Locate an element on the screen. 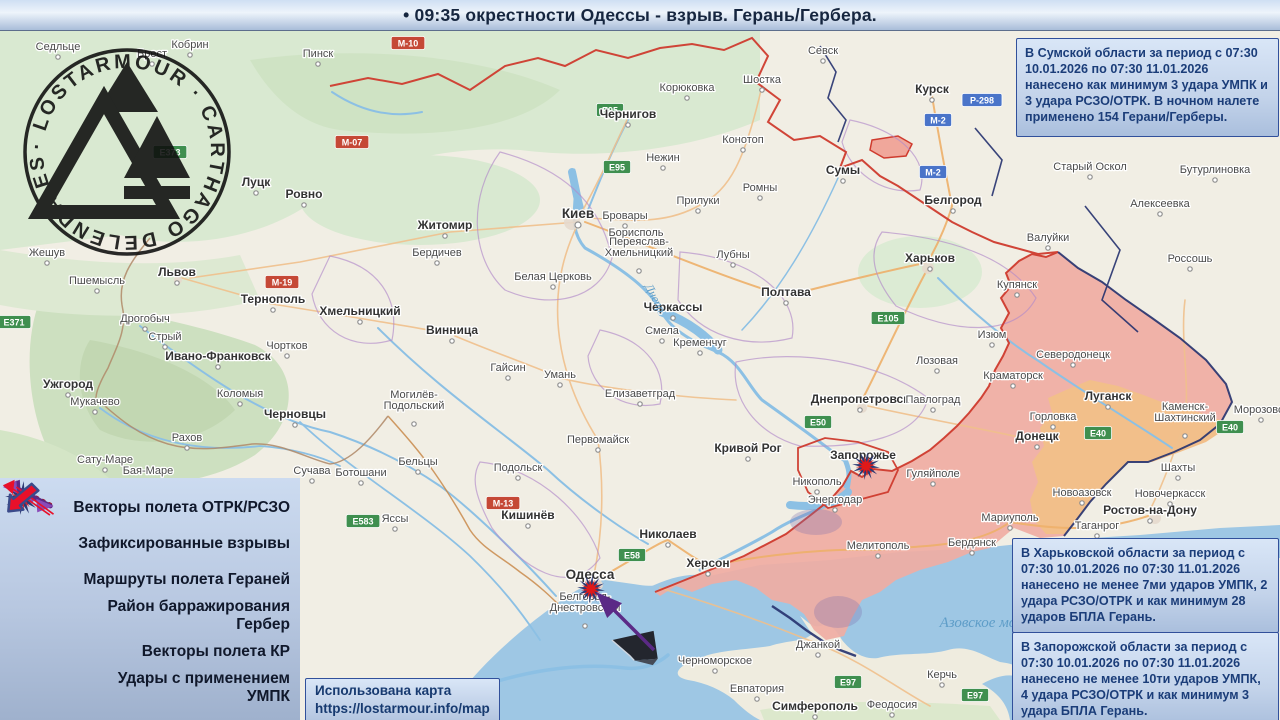 This screenshot has height=720, width=1280. svg-text: E583 is located at coordinates (362, 522).